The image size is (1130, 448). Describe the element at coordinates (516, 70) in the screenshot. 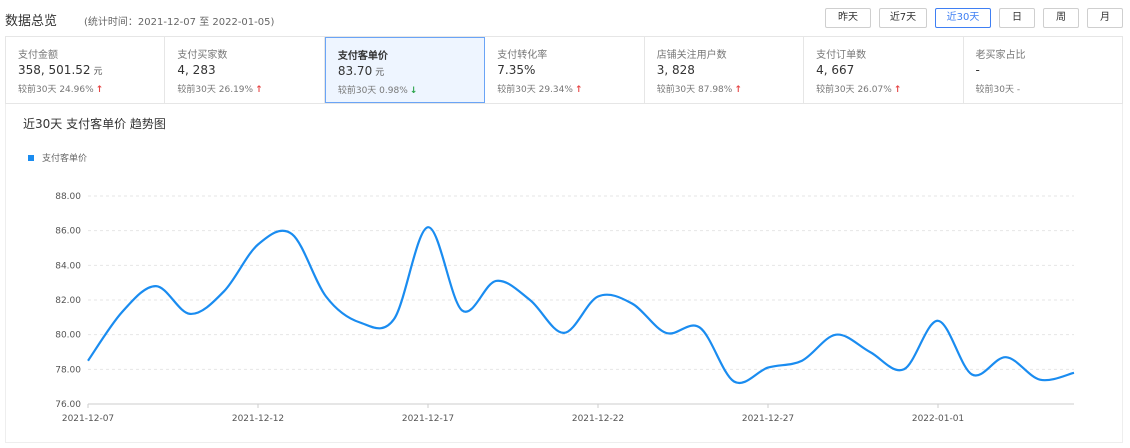

I see `metric-value: 7.35%` at that location.